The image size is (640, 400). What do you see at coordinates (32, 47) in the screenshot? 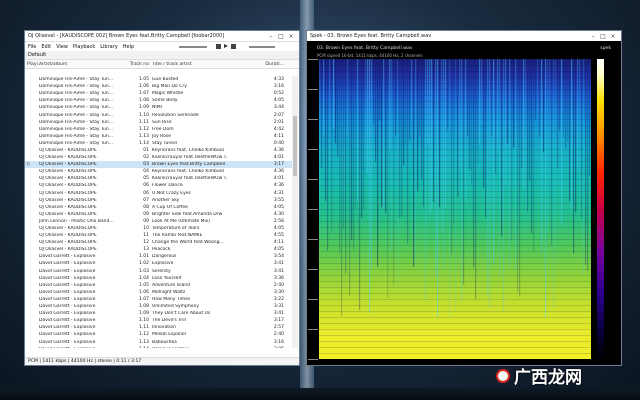
I see `menu-file: File` at bounding box center [32, 47].